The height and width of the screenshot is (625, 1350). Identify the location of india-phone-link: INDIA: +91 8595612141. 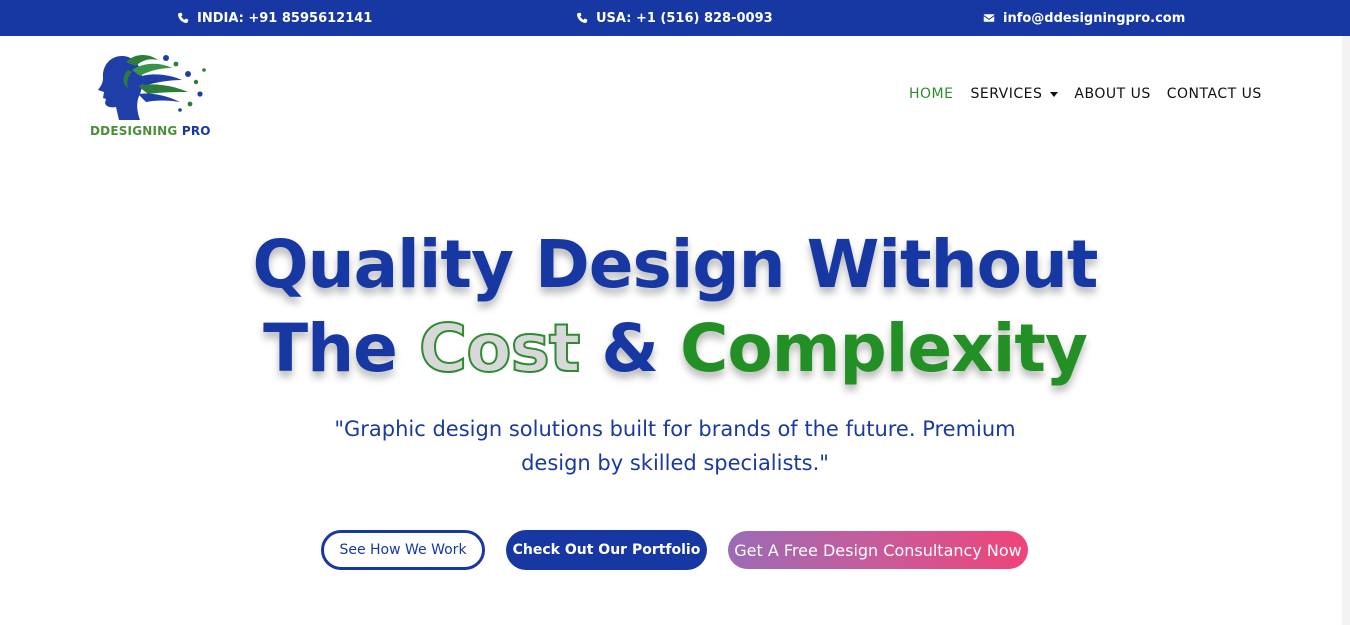
(274, 18).